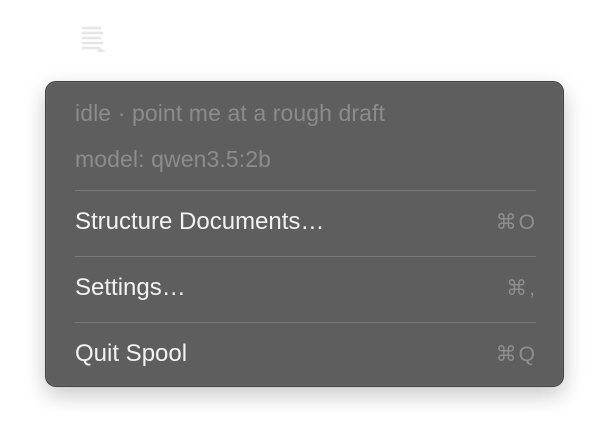  What do you see at coordinates (521, 288) in the screenshot?
I see `menu-item-shortcut: ⌘,` at bounding box center [521, 288].